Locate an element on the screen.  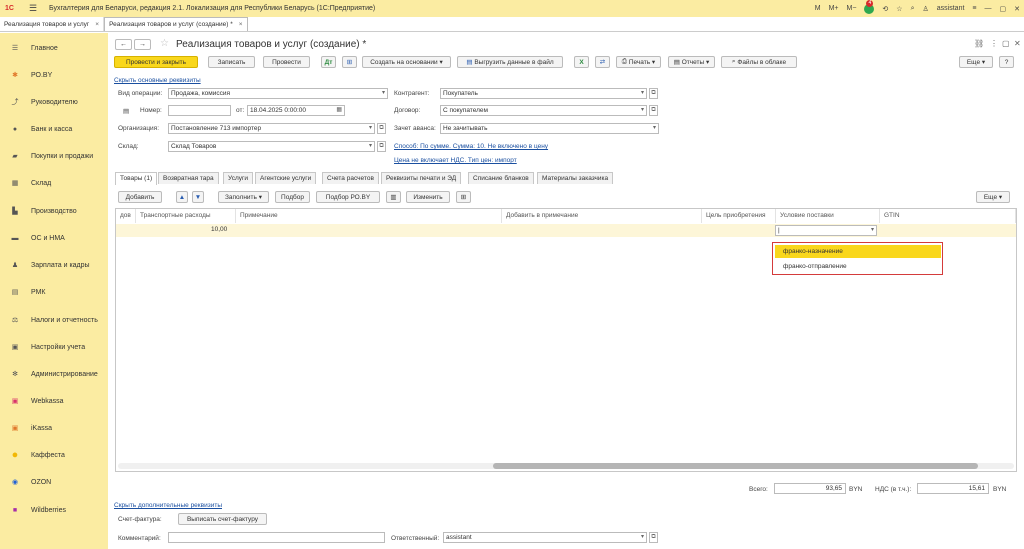
edo-button: ⇄ is located at coordinates (602, 62).